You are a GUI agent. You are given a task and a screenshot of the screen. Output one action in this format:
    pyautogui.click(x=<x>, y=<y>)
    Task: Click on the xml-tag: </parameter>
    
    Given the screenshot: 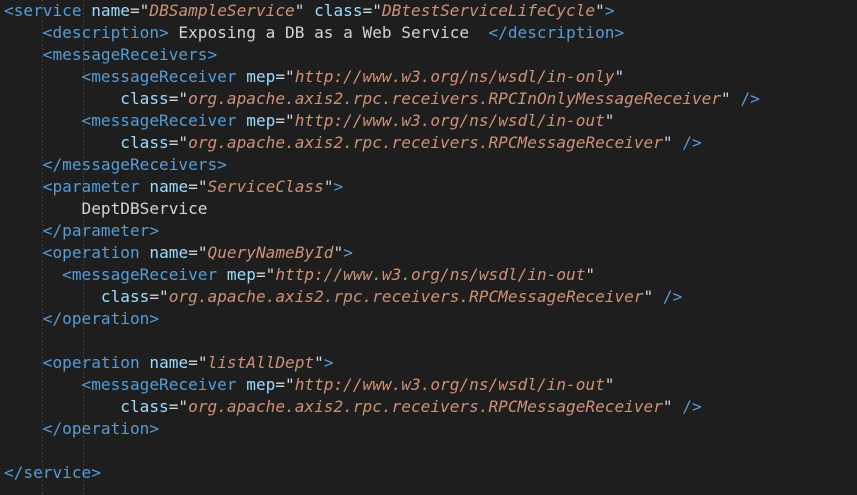 What is the action you would take?
    pyautogui.click(x=101, y=230)
    